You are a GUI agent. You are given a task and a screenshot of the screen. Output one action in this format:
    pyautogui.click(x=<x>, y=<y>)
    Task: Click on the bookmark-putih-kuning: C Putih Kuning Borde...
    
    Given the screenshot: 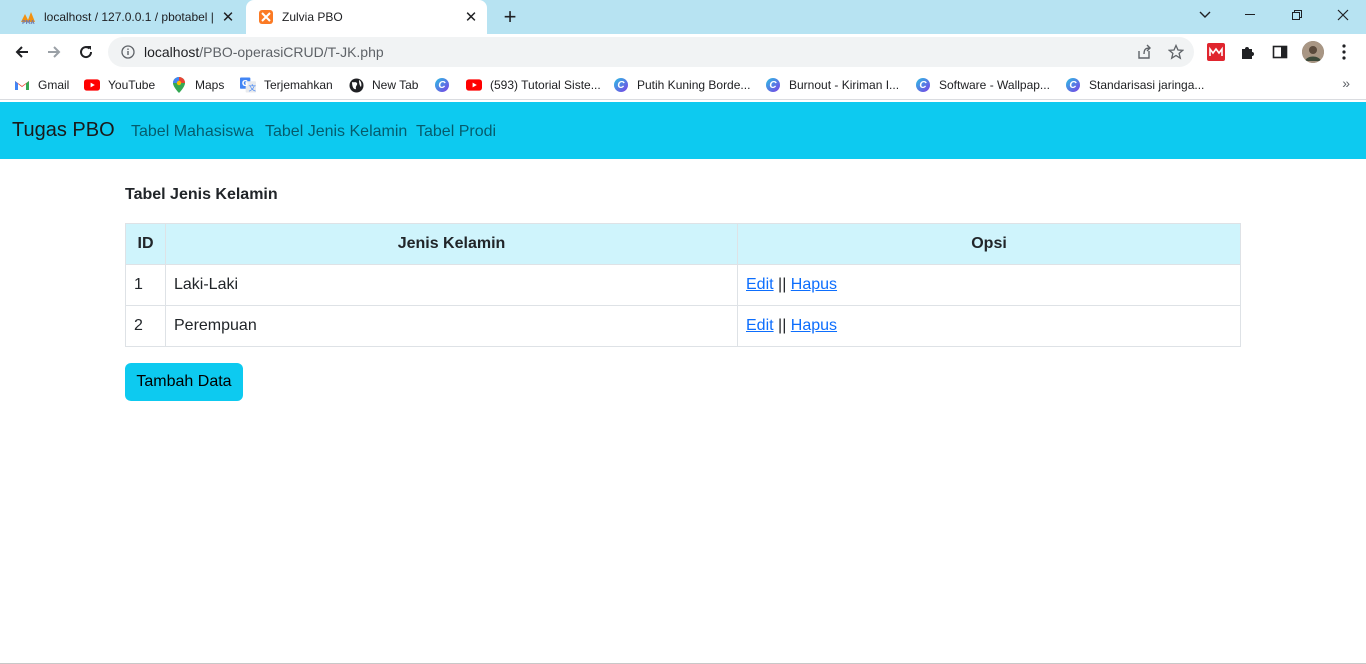 What is the action you would take?
    pyautogui.click(x=681, y=85)
    